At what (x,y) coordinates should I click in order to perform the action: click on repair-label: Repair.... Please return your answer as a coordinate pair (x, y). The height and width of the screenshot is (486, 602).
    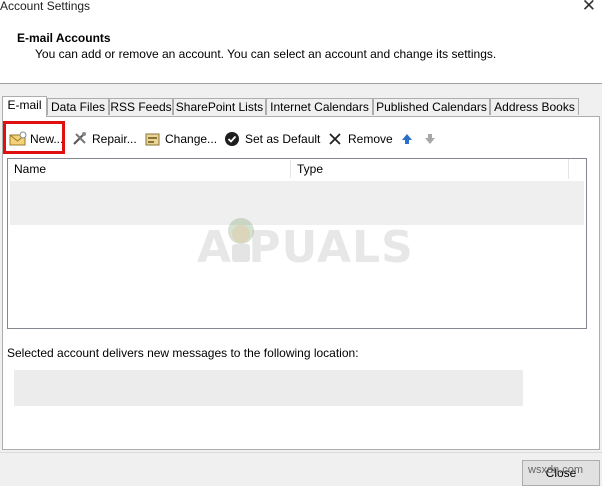
    Looking at the image, I should click on (114, 139).